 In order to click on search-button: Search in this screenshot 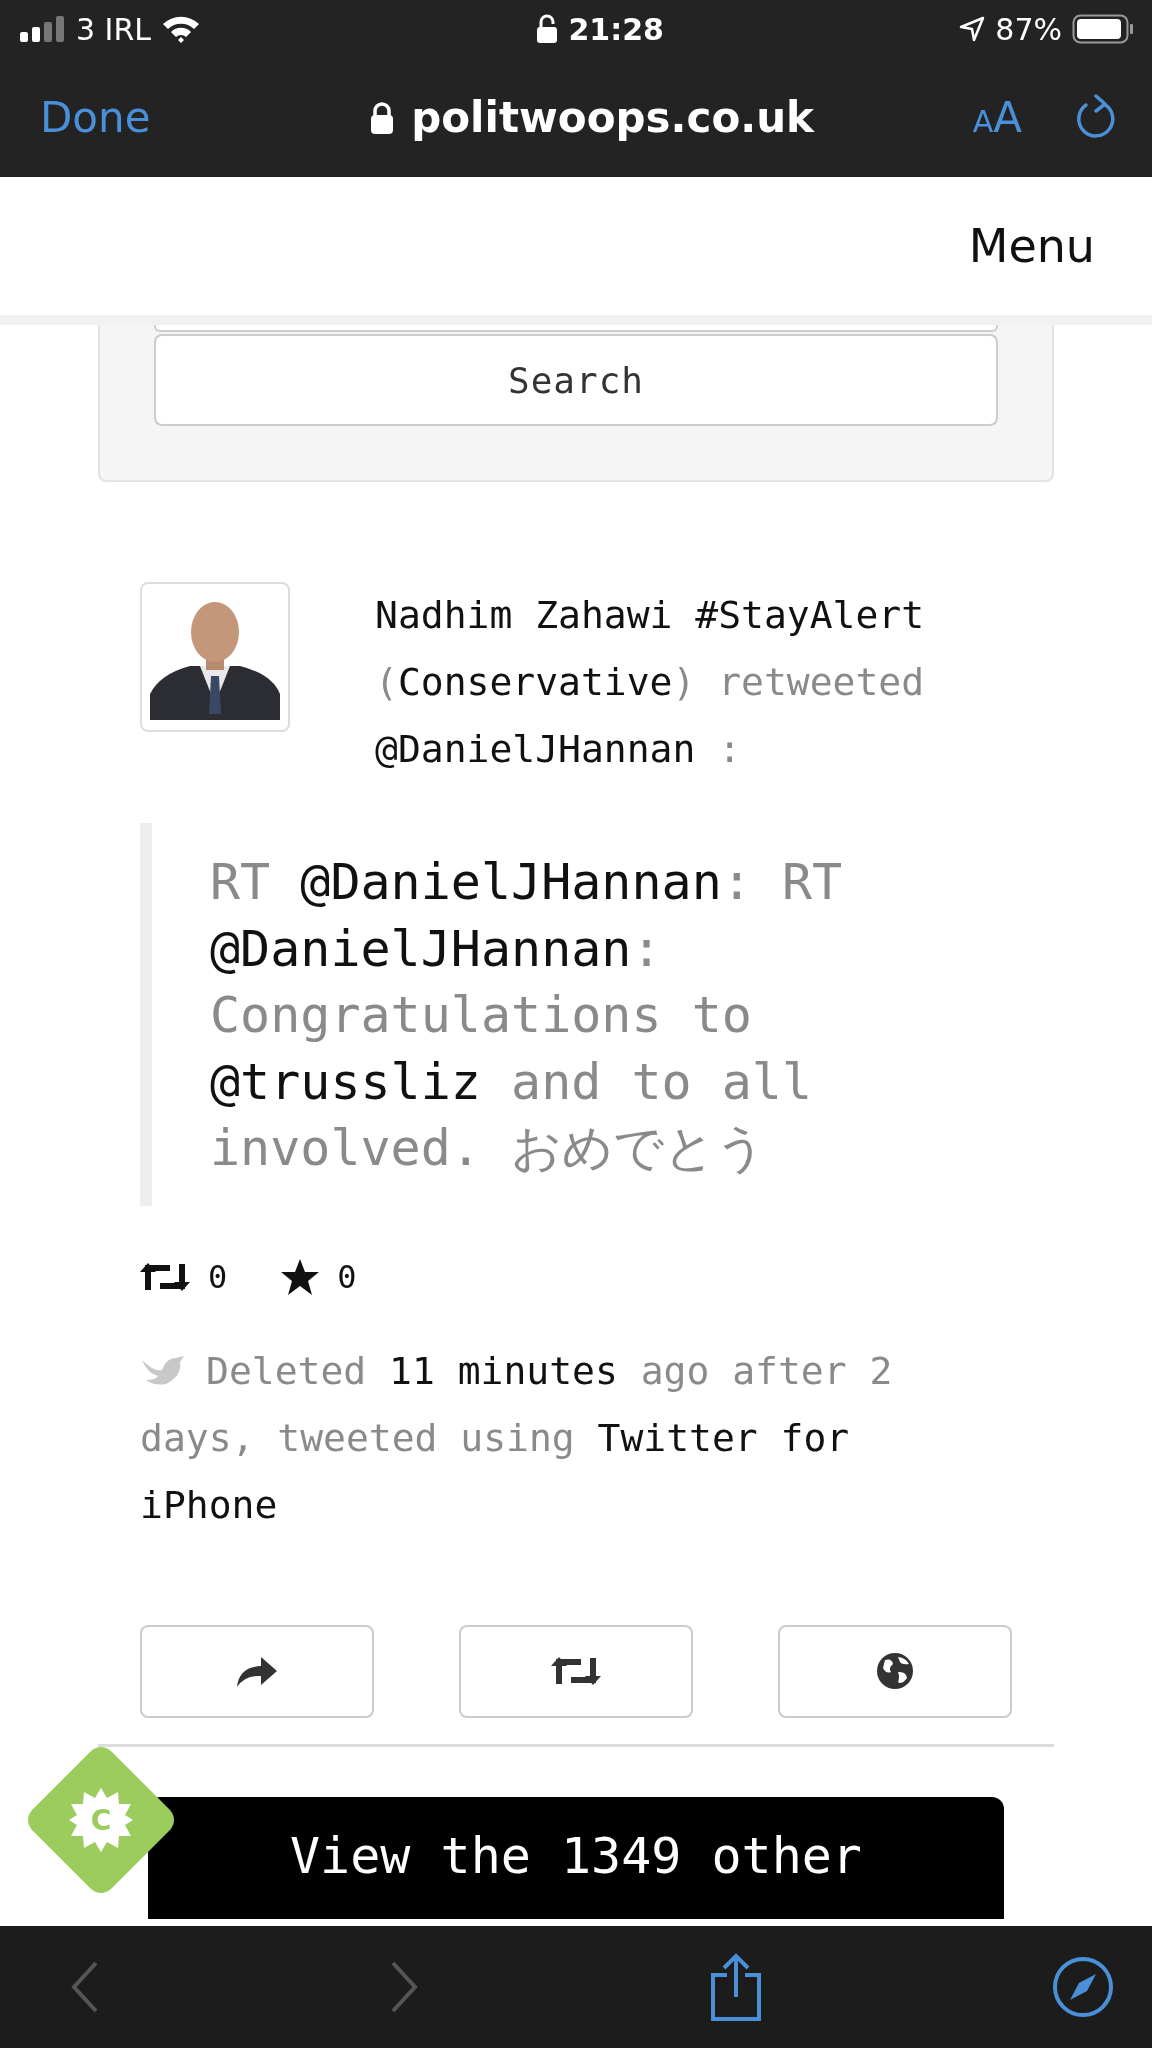, I will do `click(576, 380)`.